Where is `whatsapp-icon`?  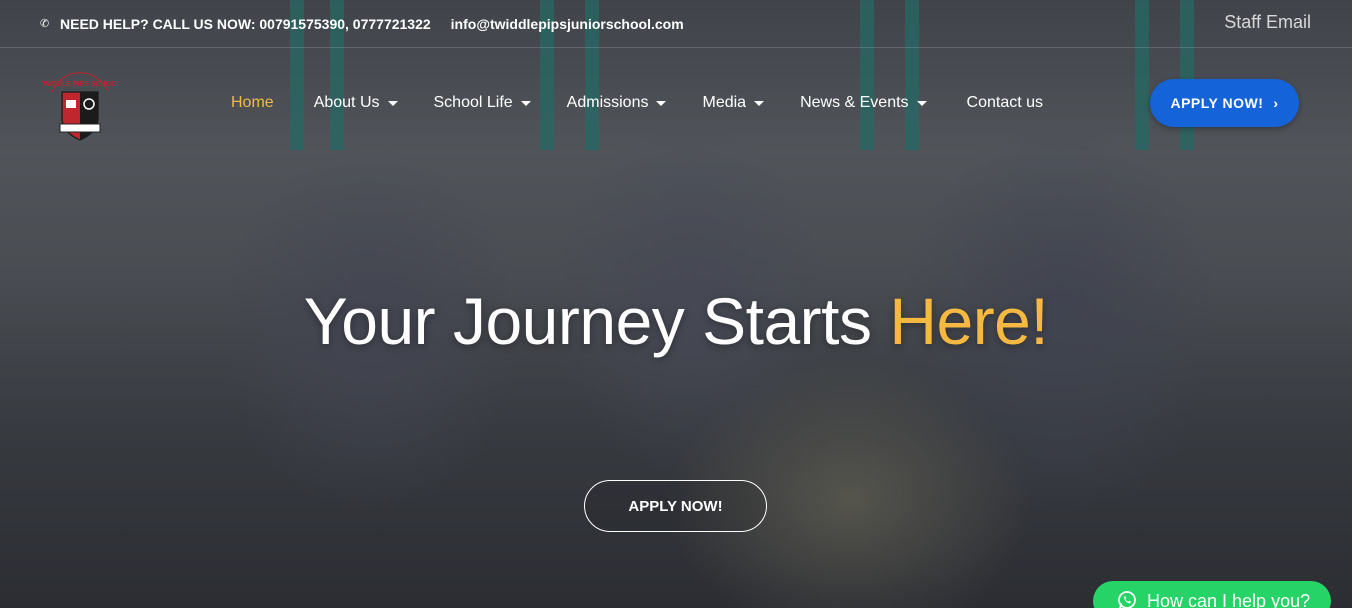
whatsapp-icon is located at coordinates (1127, 599).